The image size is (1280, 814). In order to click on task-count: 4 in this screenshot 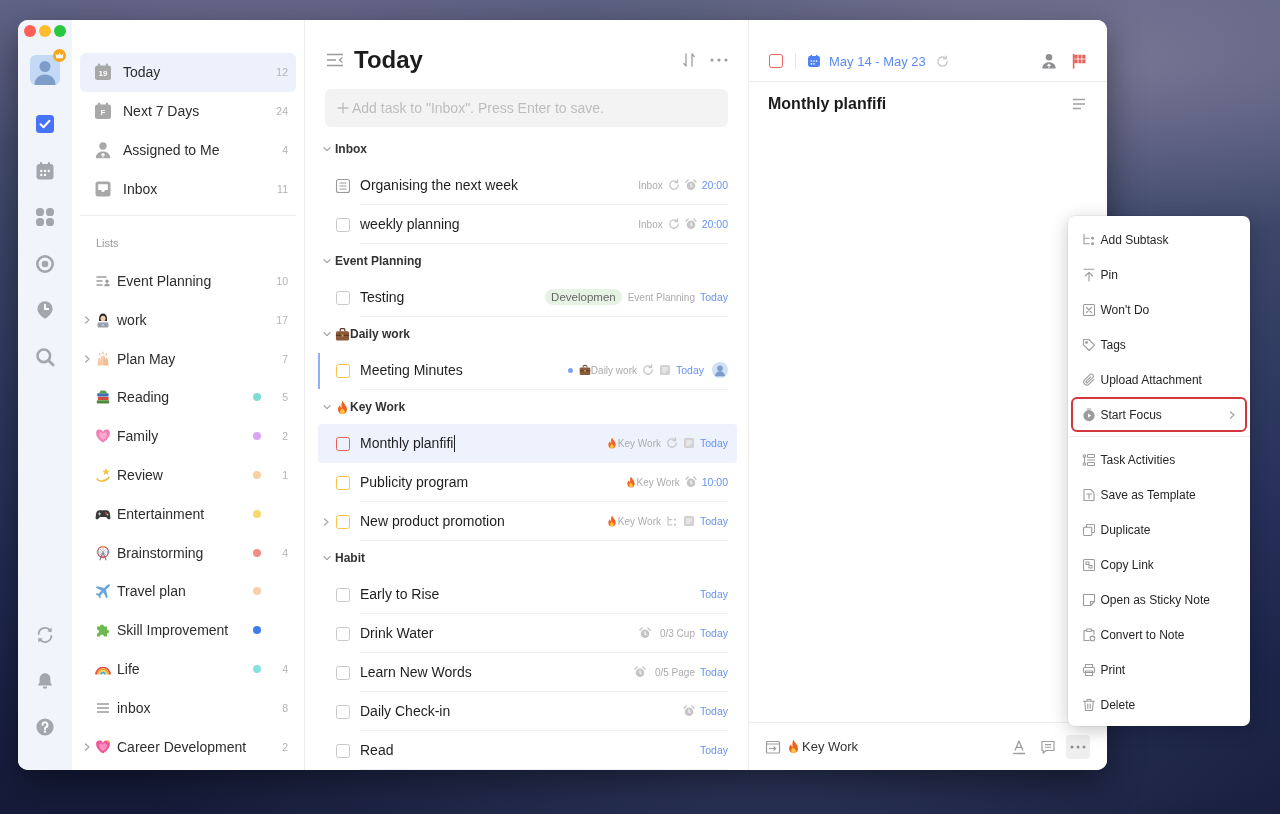, I will do `click(285, 150)`.